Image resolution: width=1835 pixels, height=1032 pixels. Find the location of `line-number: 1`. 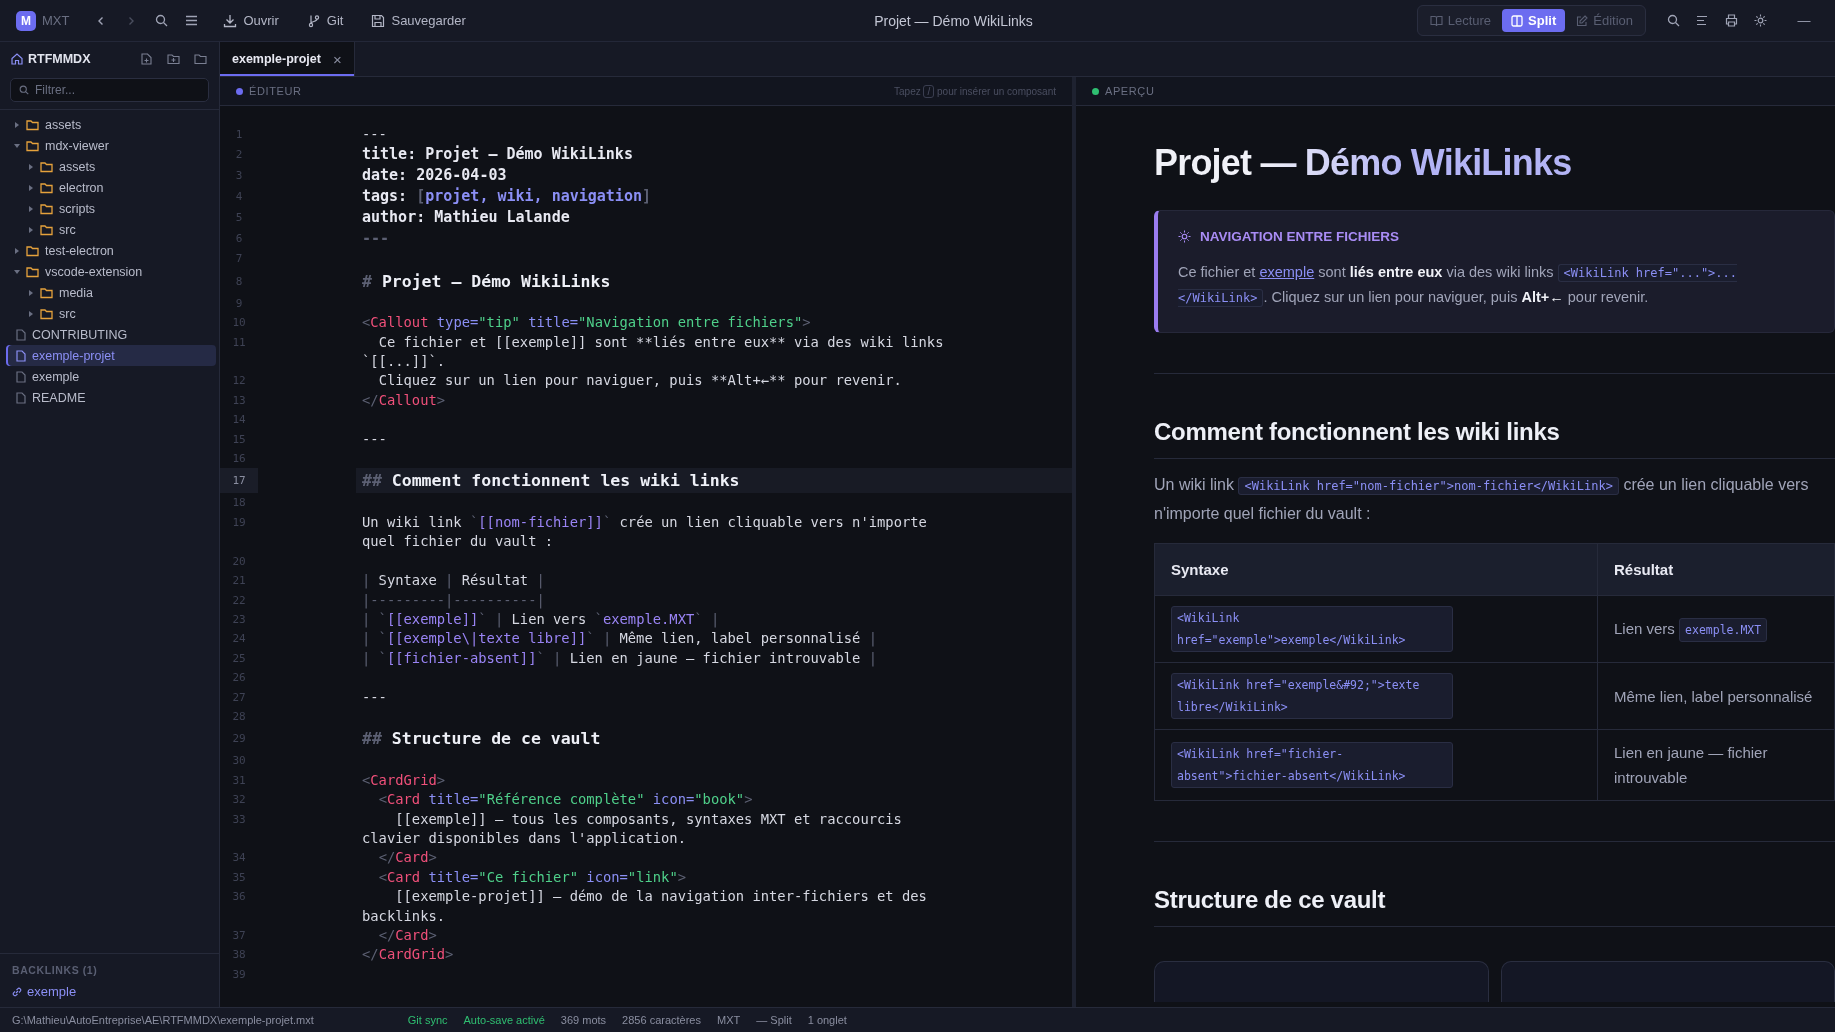

line-number: 1 is located at coordinates (239, 135).